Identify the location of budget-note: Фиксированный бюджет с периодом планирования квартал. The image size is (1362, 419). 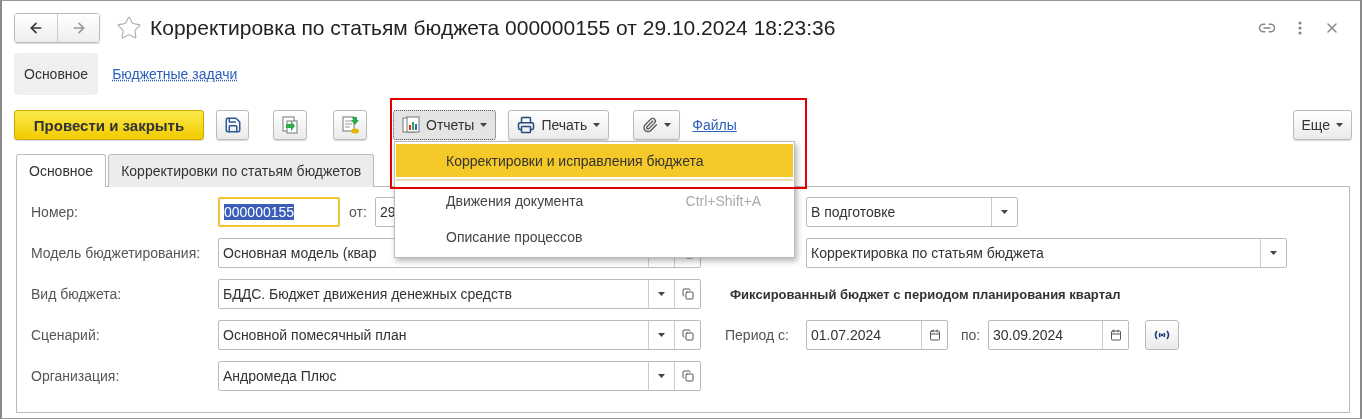
(925, 294).